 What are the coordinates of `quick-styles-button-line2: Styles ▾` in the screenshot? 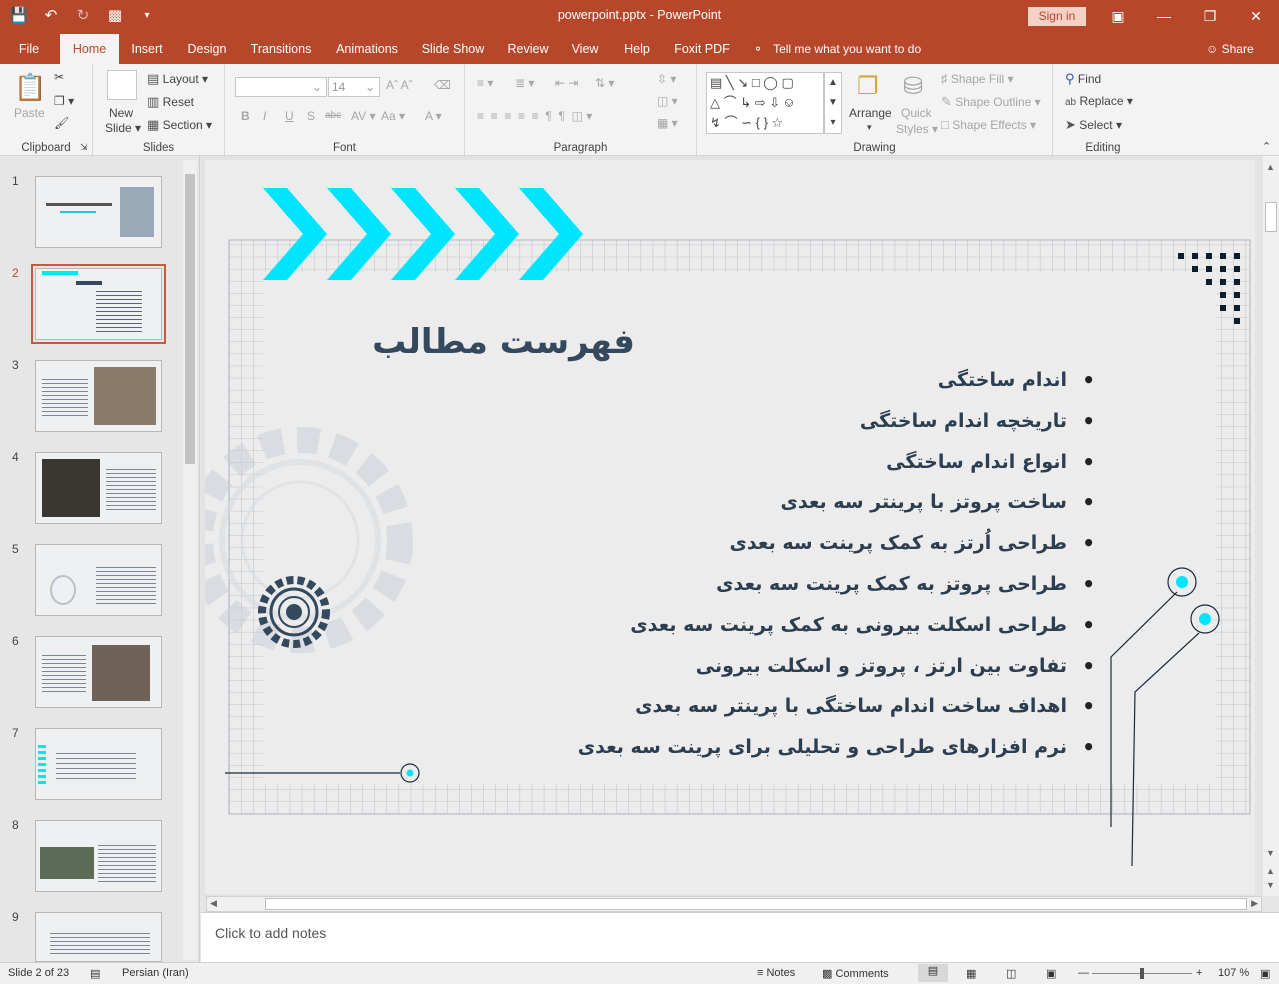 It's located at (917, 129).